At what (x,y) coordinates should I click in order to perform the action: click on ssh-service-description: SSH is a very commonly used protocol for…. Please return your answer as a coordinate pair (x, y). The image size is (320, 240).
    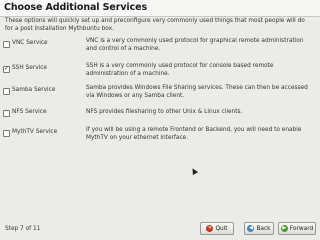
    Looking at the image, I should click on (180, 70).